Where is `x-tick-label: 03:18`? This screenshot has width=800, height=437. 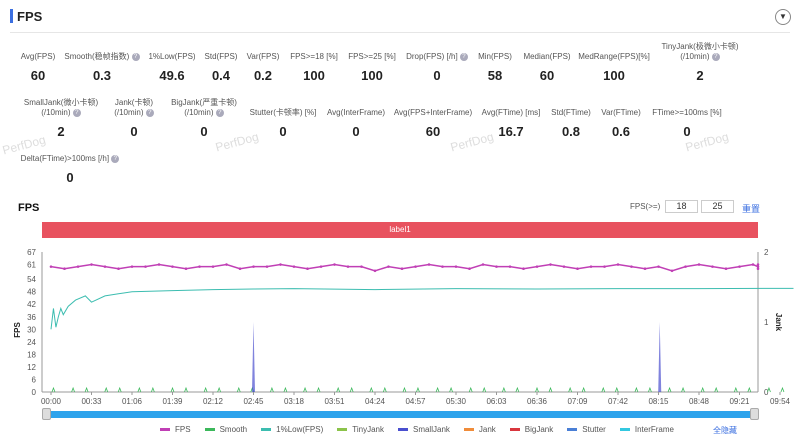 x-tick-label: 03:18 is located at coordinates (294, 401).